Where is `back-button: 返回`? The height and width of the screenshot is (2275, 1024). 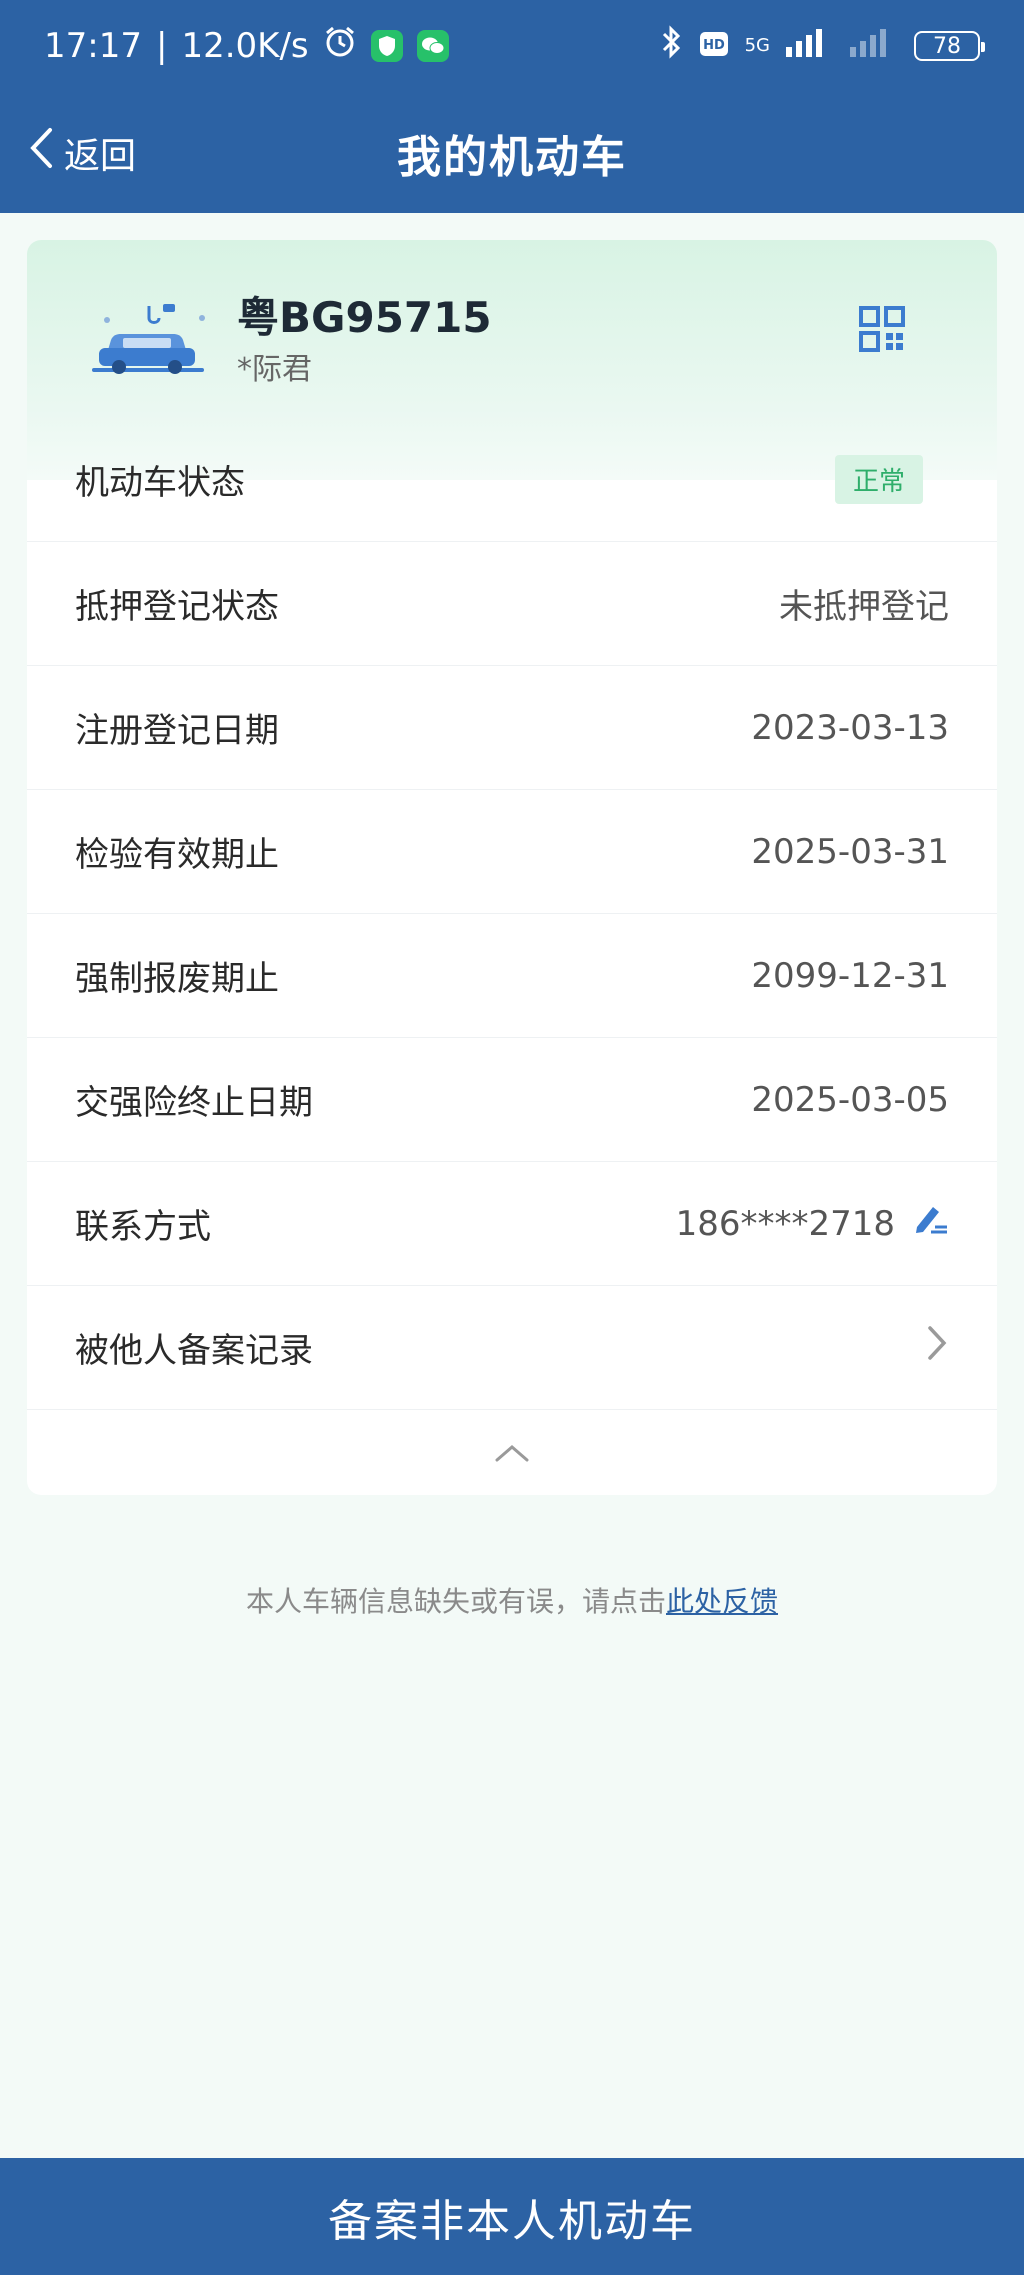 back-button: 返回 is located at coordinates (82, 152).